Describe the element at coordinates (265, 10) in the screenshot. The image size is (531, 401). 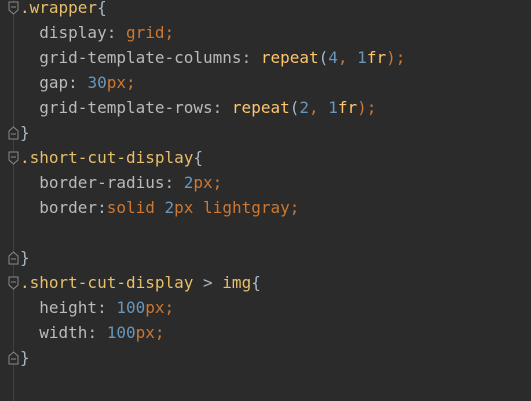
I see `code-line: .wrapper{` at that location.